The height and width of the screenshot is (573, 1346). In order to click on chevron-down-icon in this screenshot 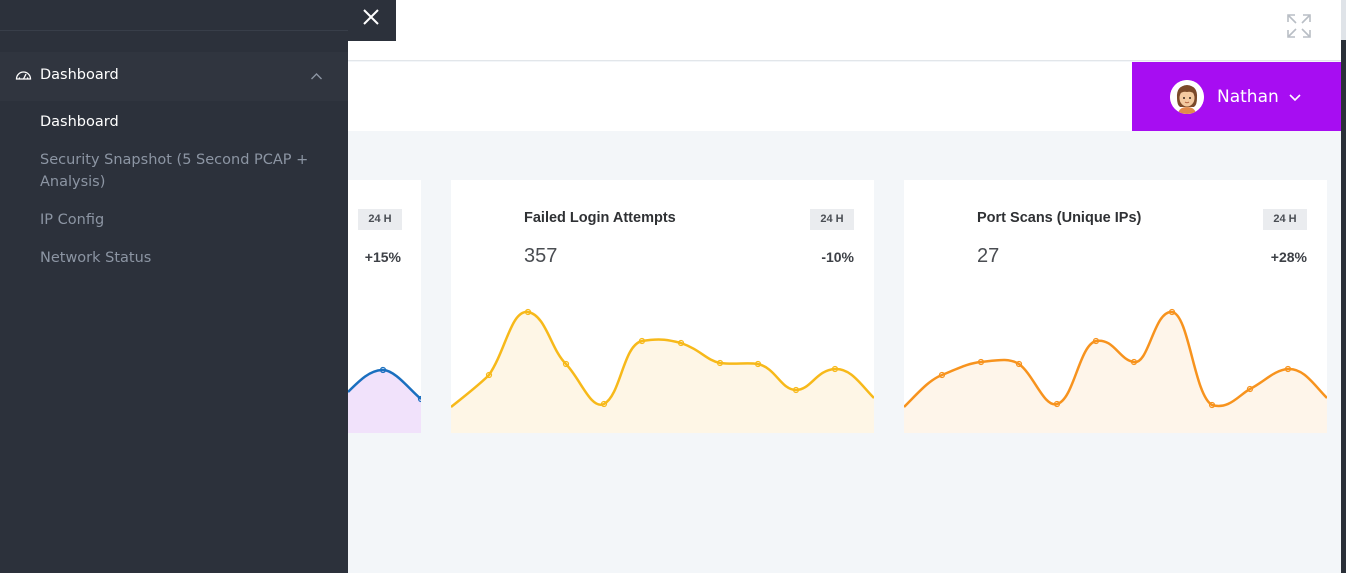, I will do `click(1295, 97)`.